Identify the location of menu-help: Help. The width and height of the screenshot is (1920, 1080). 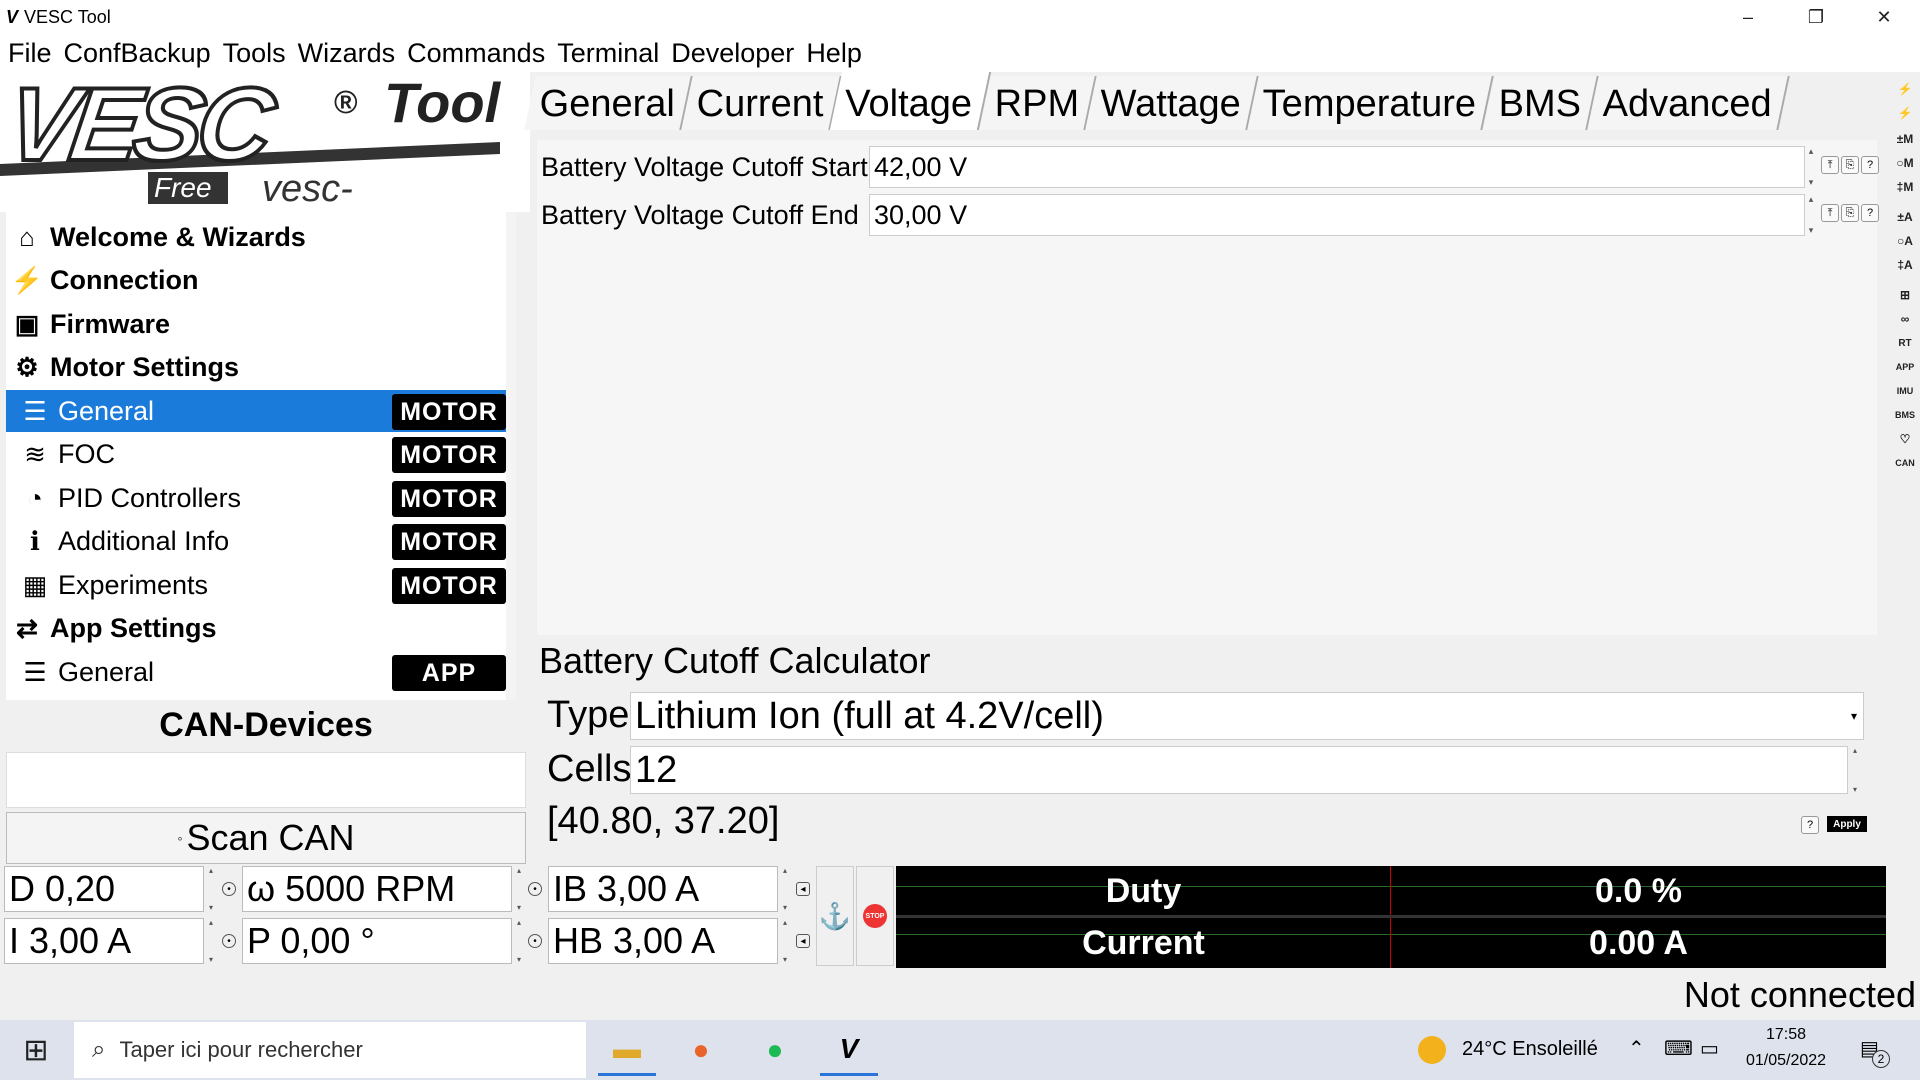
(834, 53).